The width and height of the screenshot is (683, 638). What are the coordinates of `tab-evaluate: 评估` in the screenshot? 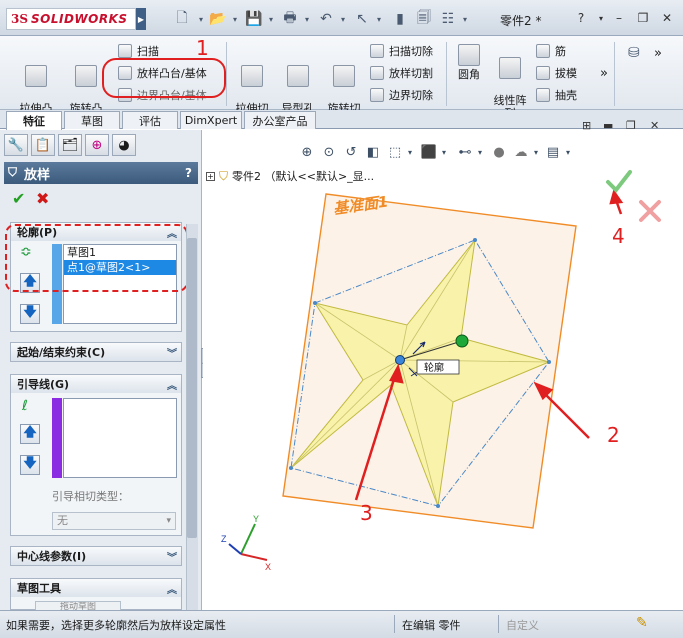 It's located at (150, 120).